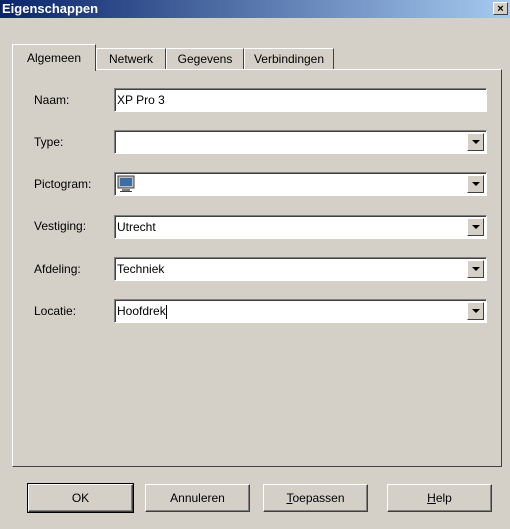 Image resolution: width=510 pixels, height=529 pixels. What do you see at coordinates (300, 184) in the screenshot?
I see `pictogram-select` at bounding box center [300, 184].